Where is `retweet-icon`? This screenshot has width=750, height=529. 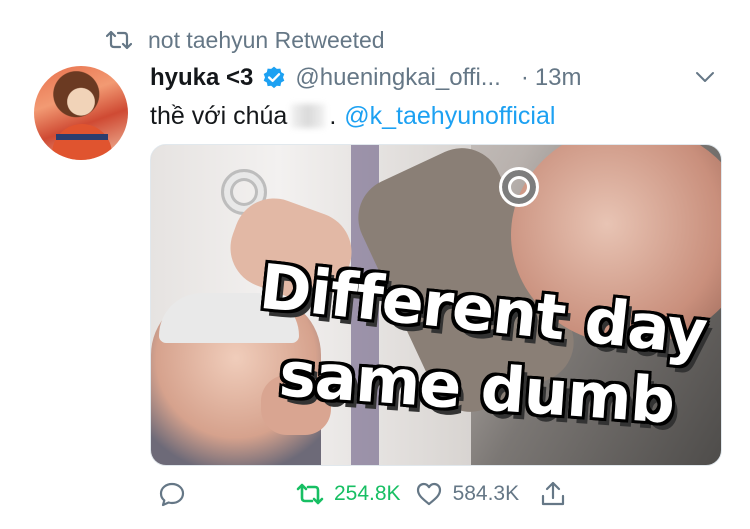 retweet-icon is located at coordinates (119, 40).